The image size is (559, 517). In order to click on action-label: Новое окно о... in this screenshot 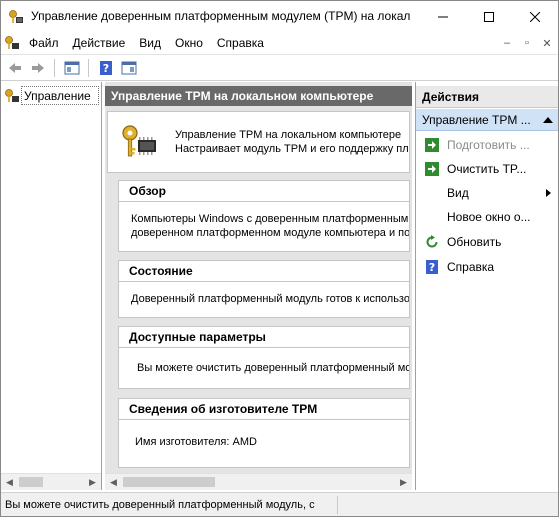, I will do `click(489, 217)`.